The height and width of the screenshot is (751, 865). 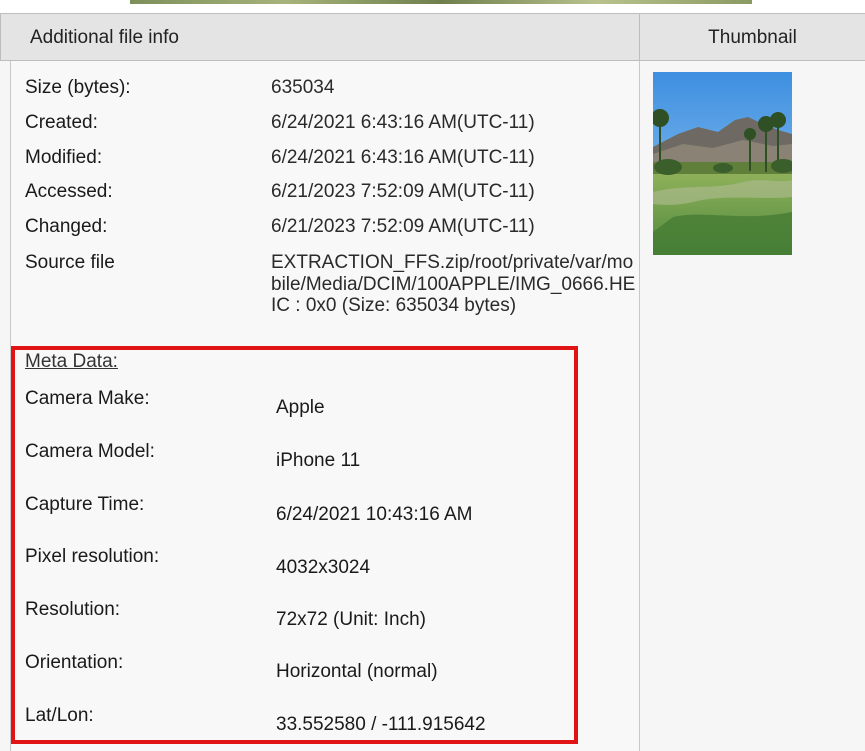 What do you see at coordinates (92, 556) in the screenshot?
I see `pixel-resolution-label: Pixel resolution:` at bounding box center [92, 556].